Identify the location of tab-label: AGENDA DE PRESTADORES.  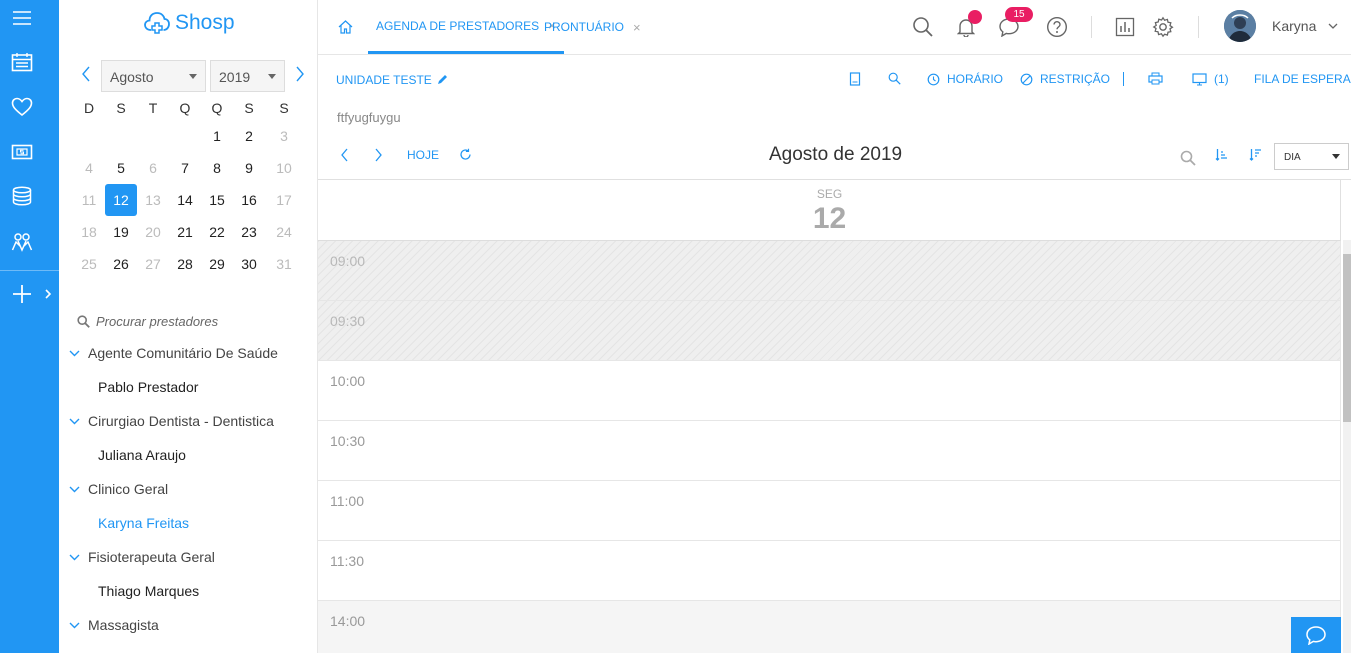
(458, 25).